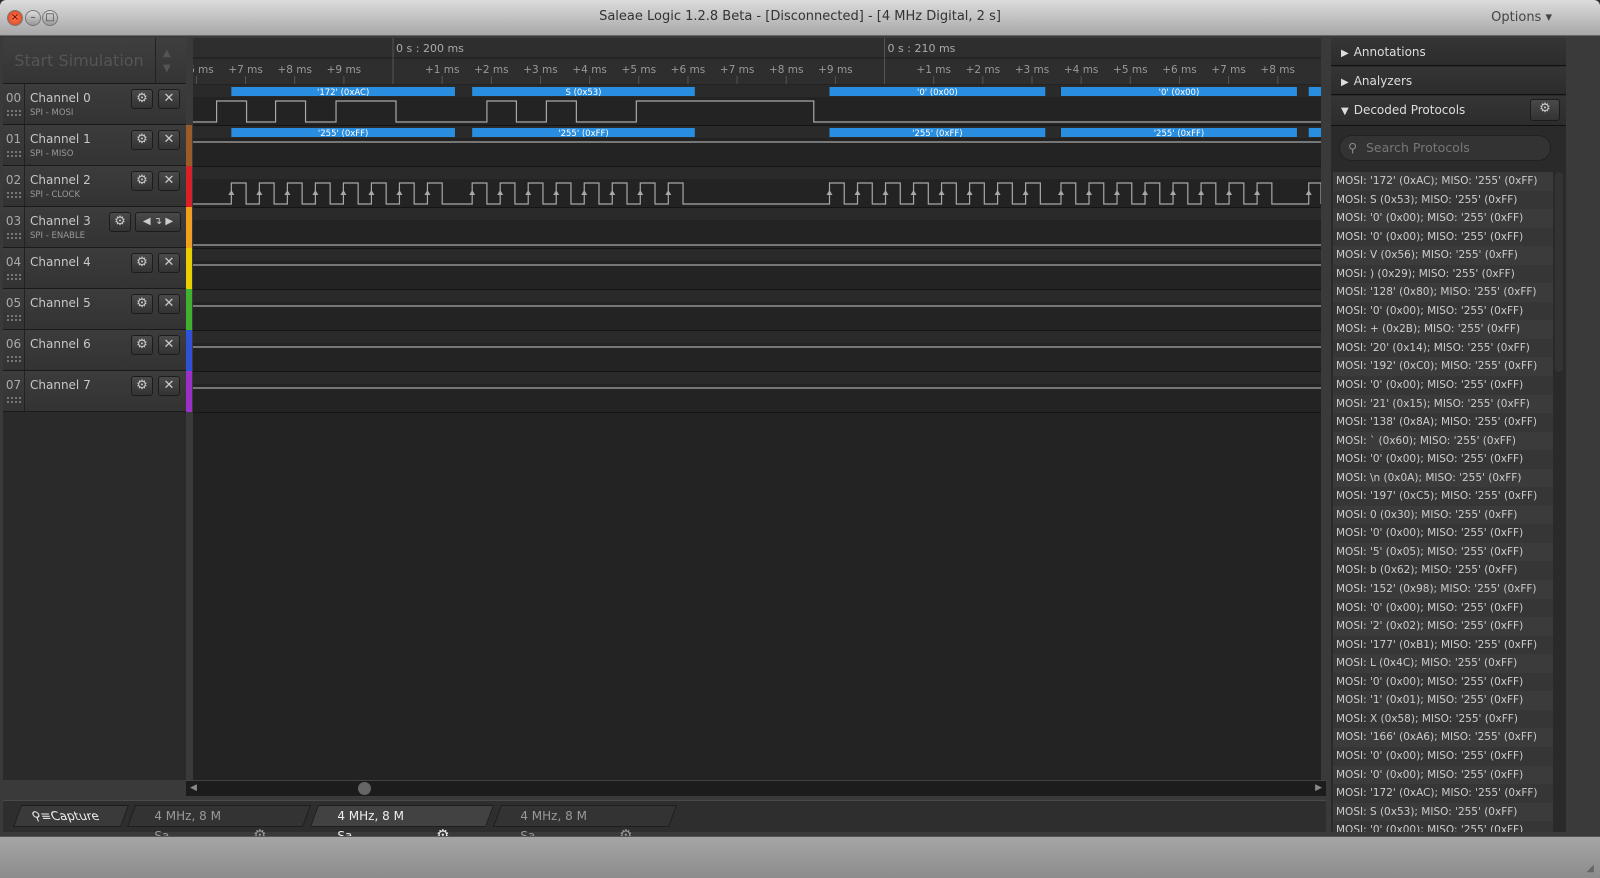 The image size is (1600, 878). I want to click on channel-row: 00 Channel 0 SPI - MOSI ⚙ ✕, so click(94, 104).